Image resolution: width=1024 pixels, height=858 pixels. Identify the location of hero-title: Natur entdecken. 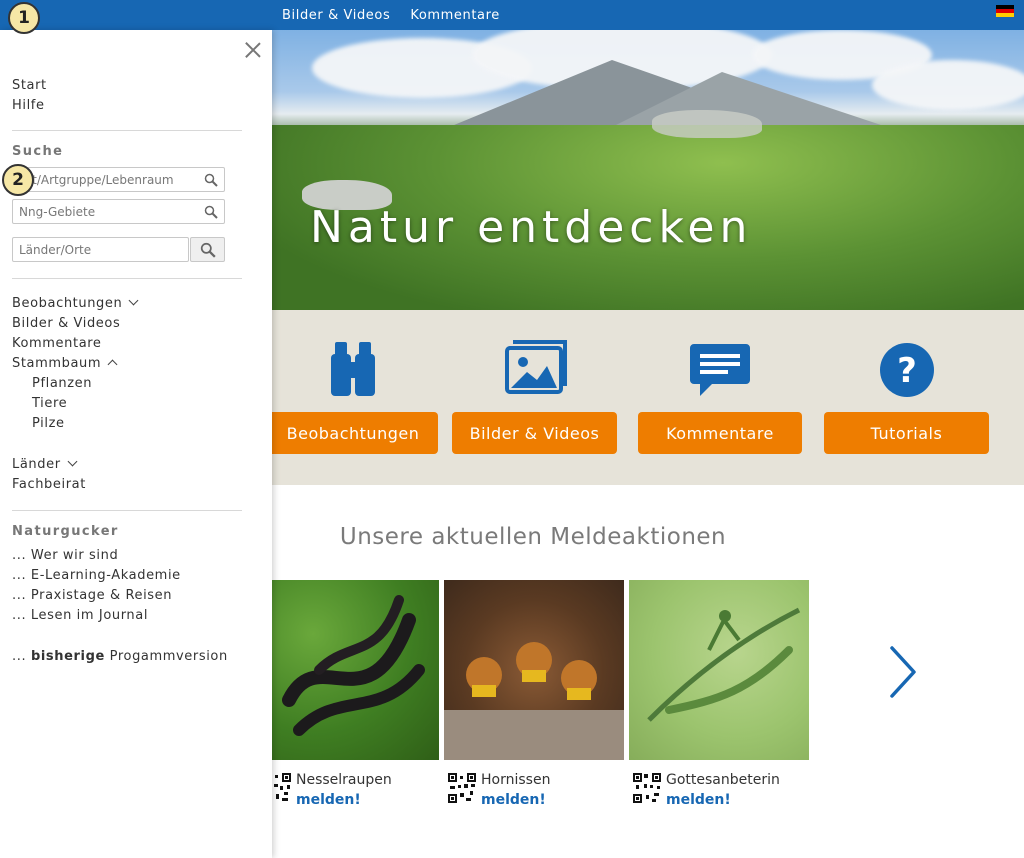
(531, 227).